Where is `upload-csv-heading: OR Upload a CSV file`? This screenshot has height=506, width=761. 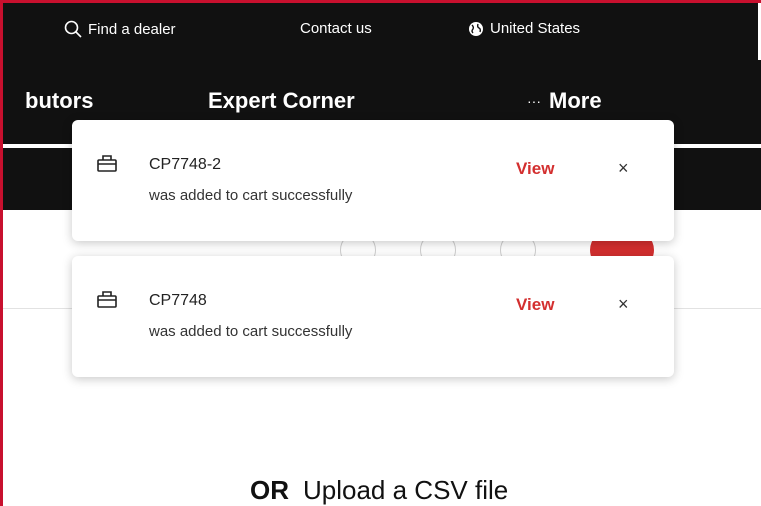 upload-csv-heading: OR Upload a CSV file is located at coordinates (379, 490).